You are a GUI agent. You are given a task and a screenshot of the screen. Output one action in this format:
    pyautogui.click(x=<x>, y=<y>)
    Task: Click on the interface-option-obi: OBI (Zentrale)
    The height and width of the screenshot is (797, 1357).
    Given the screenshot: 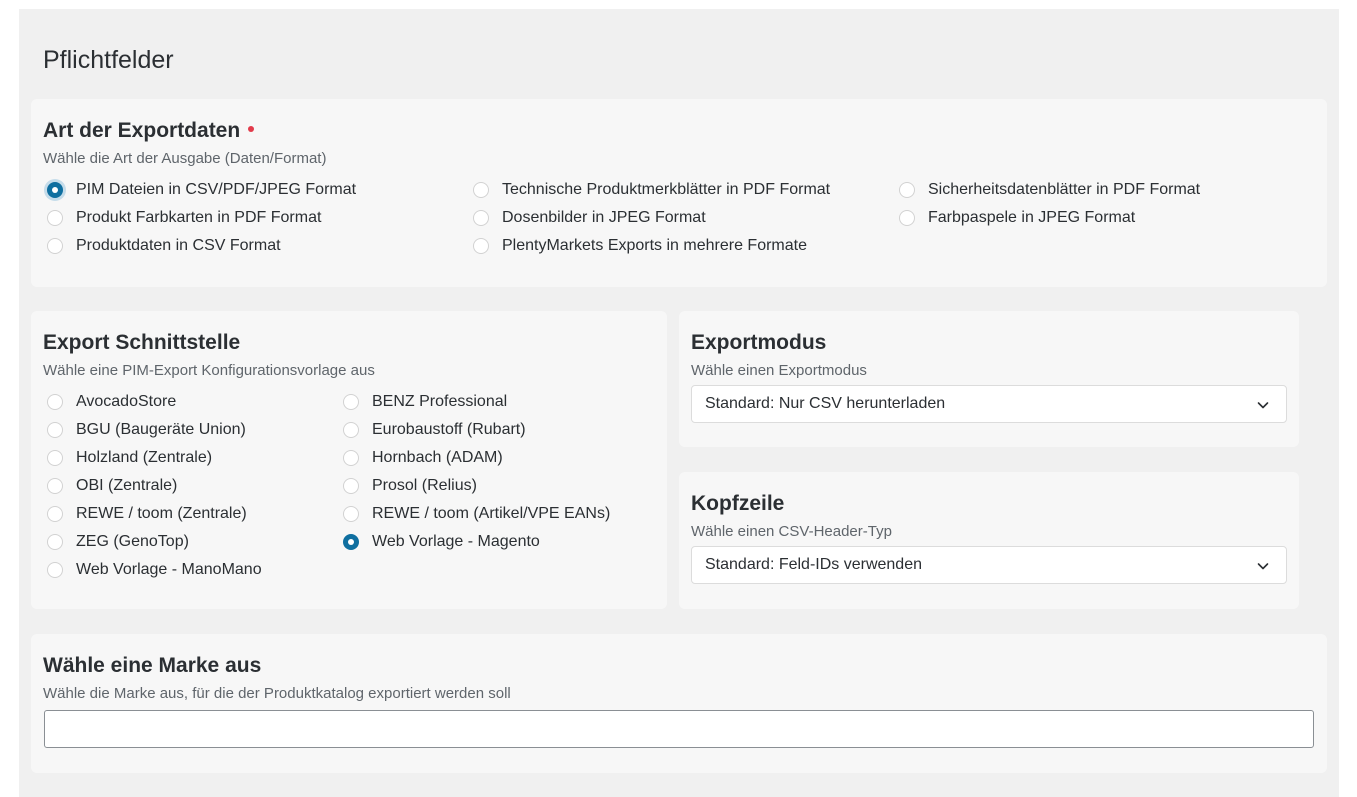 What is the action you would take?
    pyautogui.click(x=112, y=486)
    